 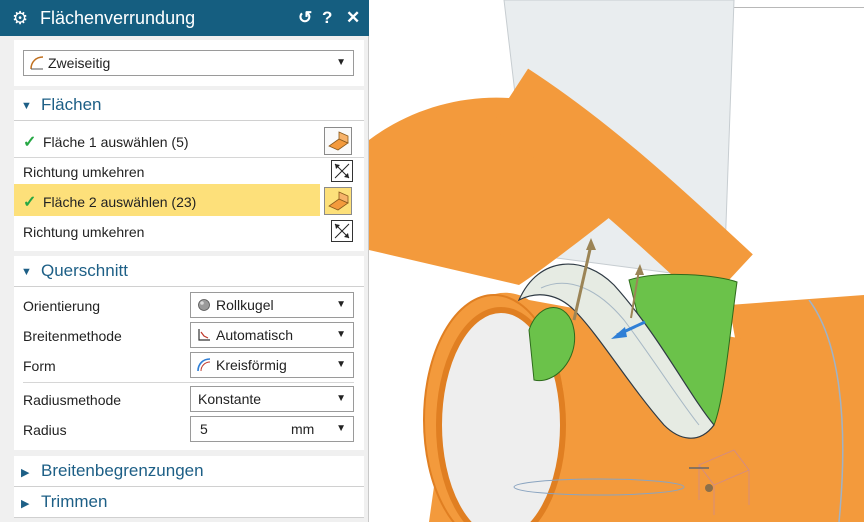 I want to click on radius-unit: mm, so click(x=303, y=429).